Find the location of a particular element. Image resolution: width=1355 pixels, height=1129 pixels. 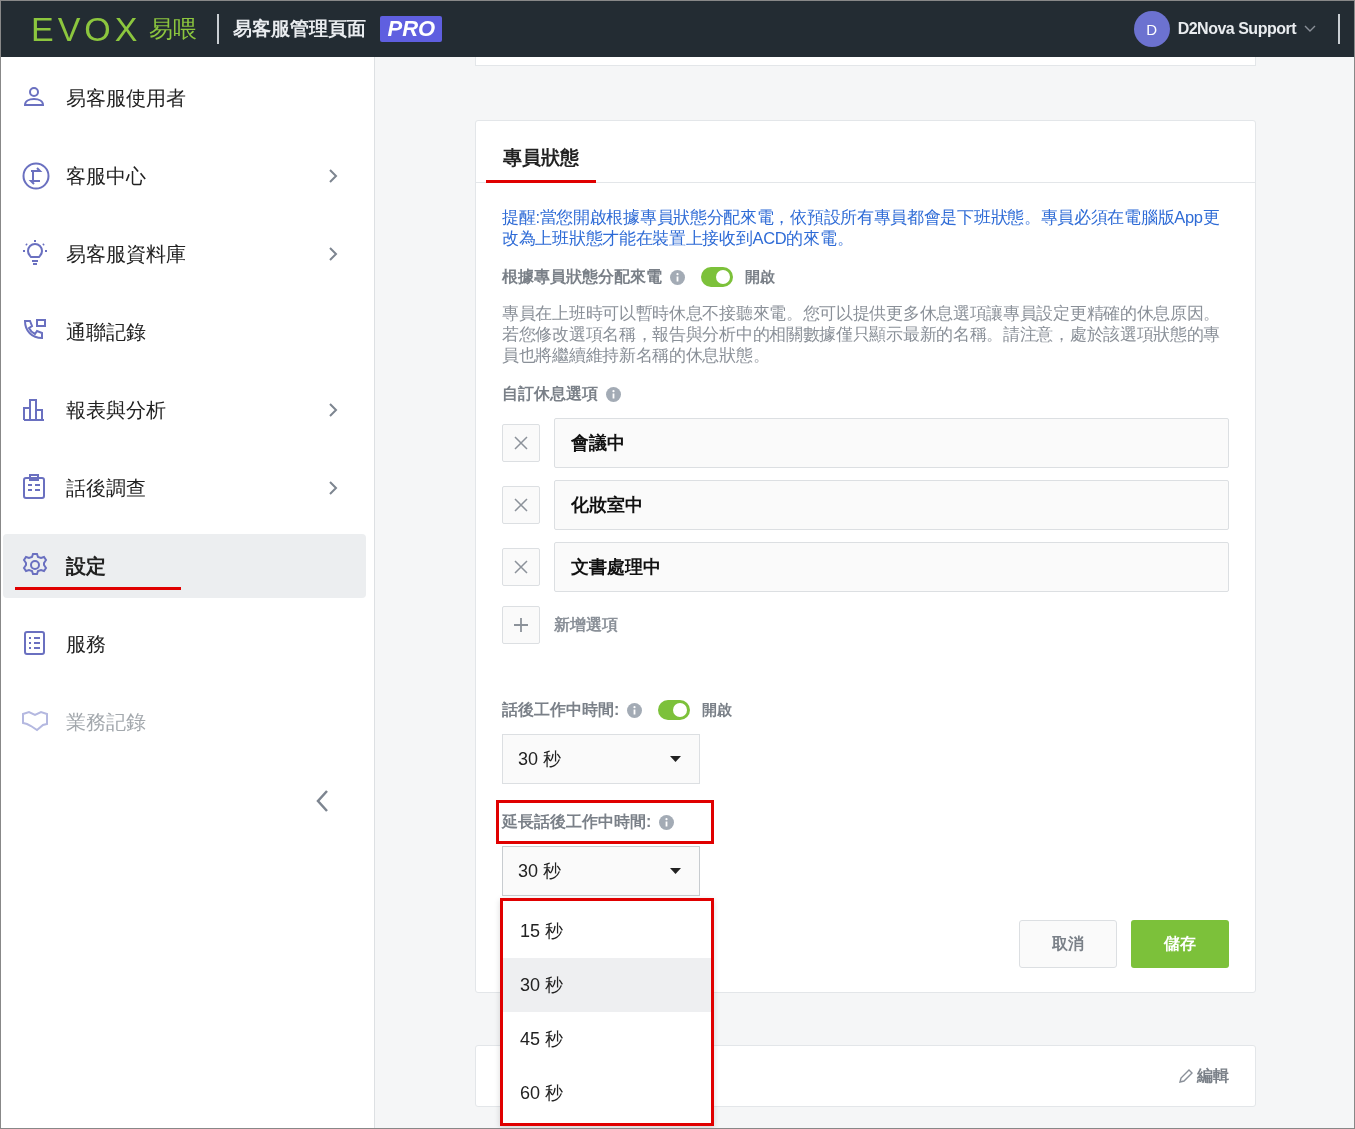

notice-text: 提醒:當您開啟根據專員狀態分配來電，依預設所有專員都會是下班狀態。專員必須在電腦版App更改為上班狀態才能在裝置上接收到ACD的來電。 is located at coordinates (861, 228).